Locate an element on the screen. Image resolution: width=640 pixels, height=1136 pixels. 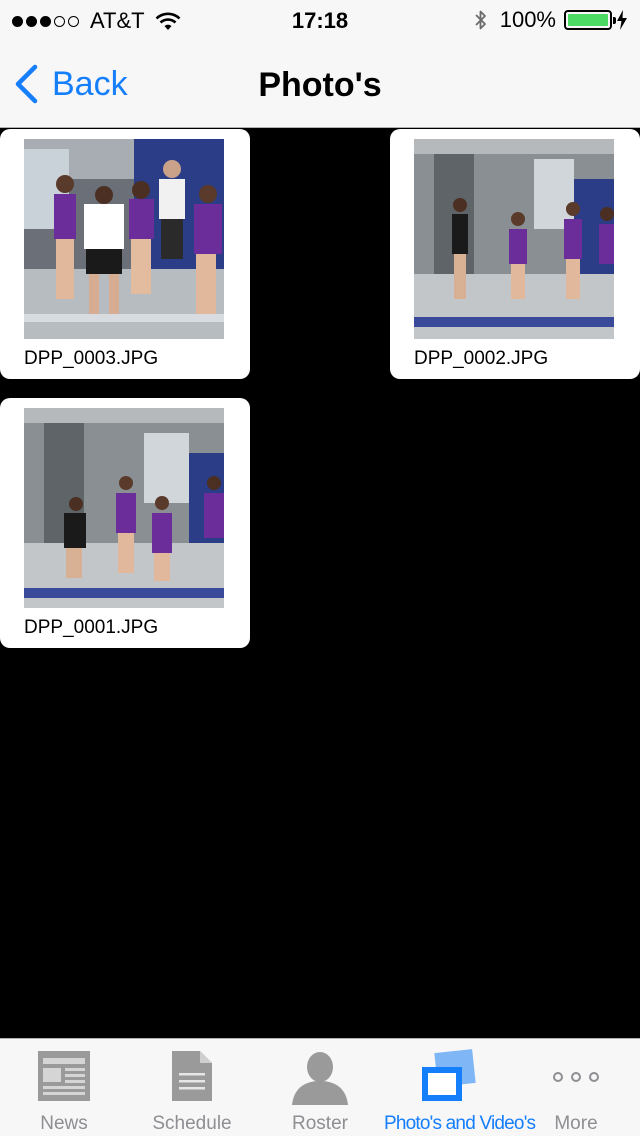
page-title: Photo's is located at coordinates (320, 85).